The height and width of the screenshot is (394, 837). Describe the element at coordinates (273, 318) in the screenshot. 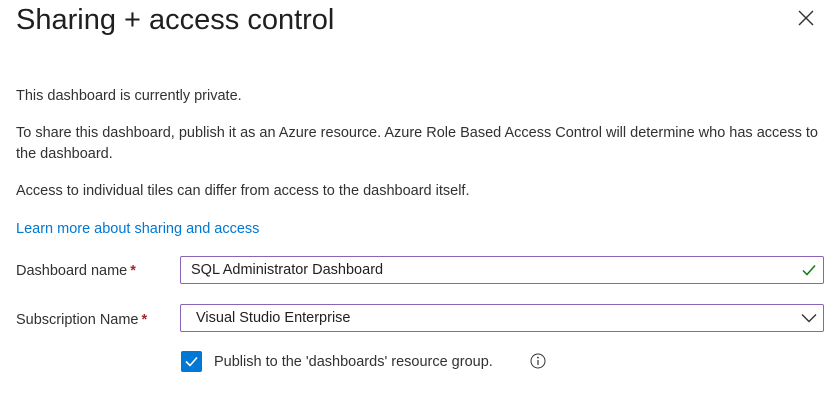

I see `subscription-value: Visual Studio Enterprise` at that location.